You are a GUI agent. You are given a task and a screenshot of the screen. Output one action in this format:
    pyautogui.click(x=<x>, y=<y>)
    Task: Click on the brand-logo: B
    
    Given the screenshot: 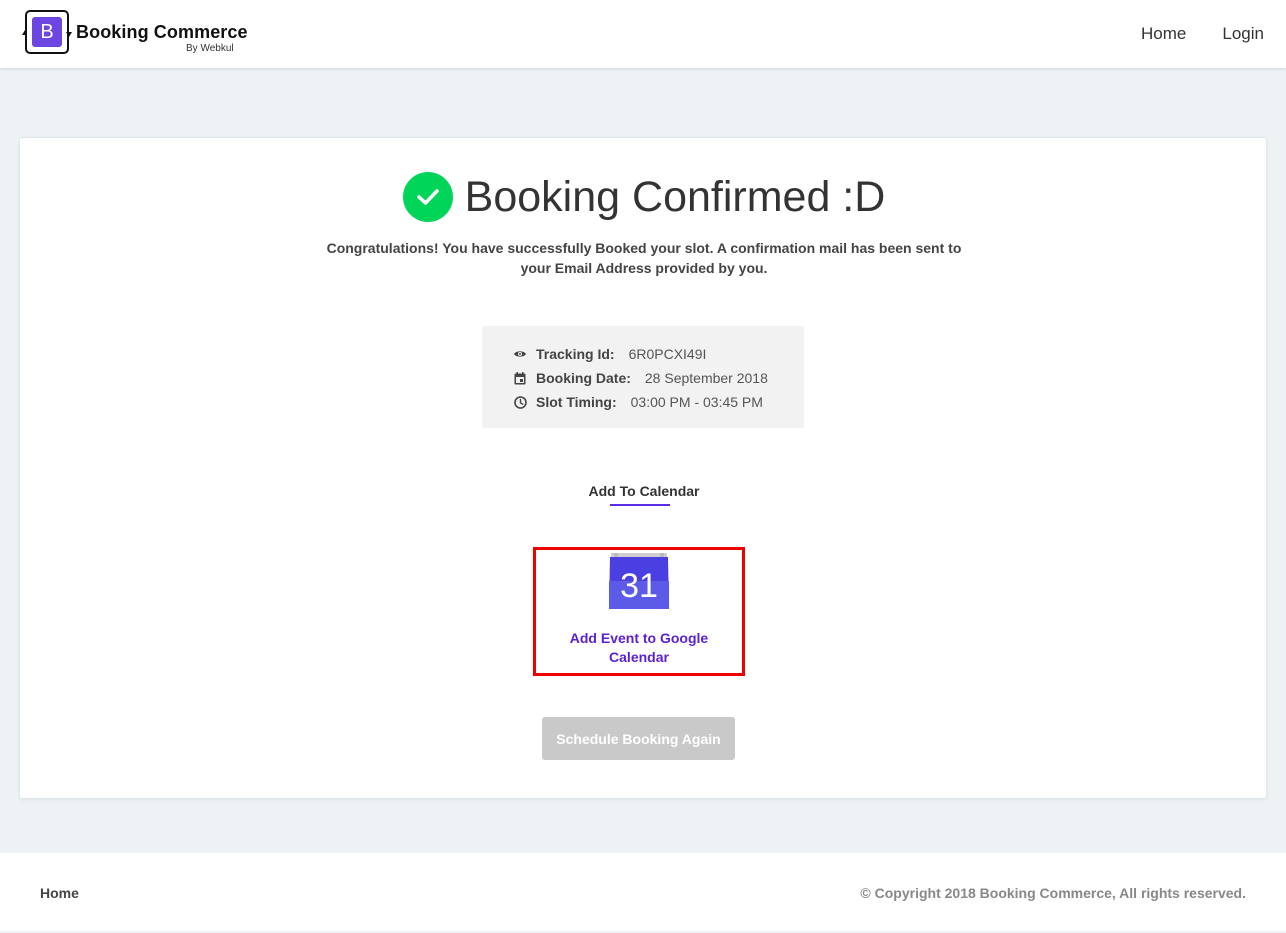 What is the action you would take?
    pyautogui.click(x=47, y=33)
    